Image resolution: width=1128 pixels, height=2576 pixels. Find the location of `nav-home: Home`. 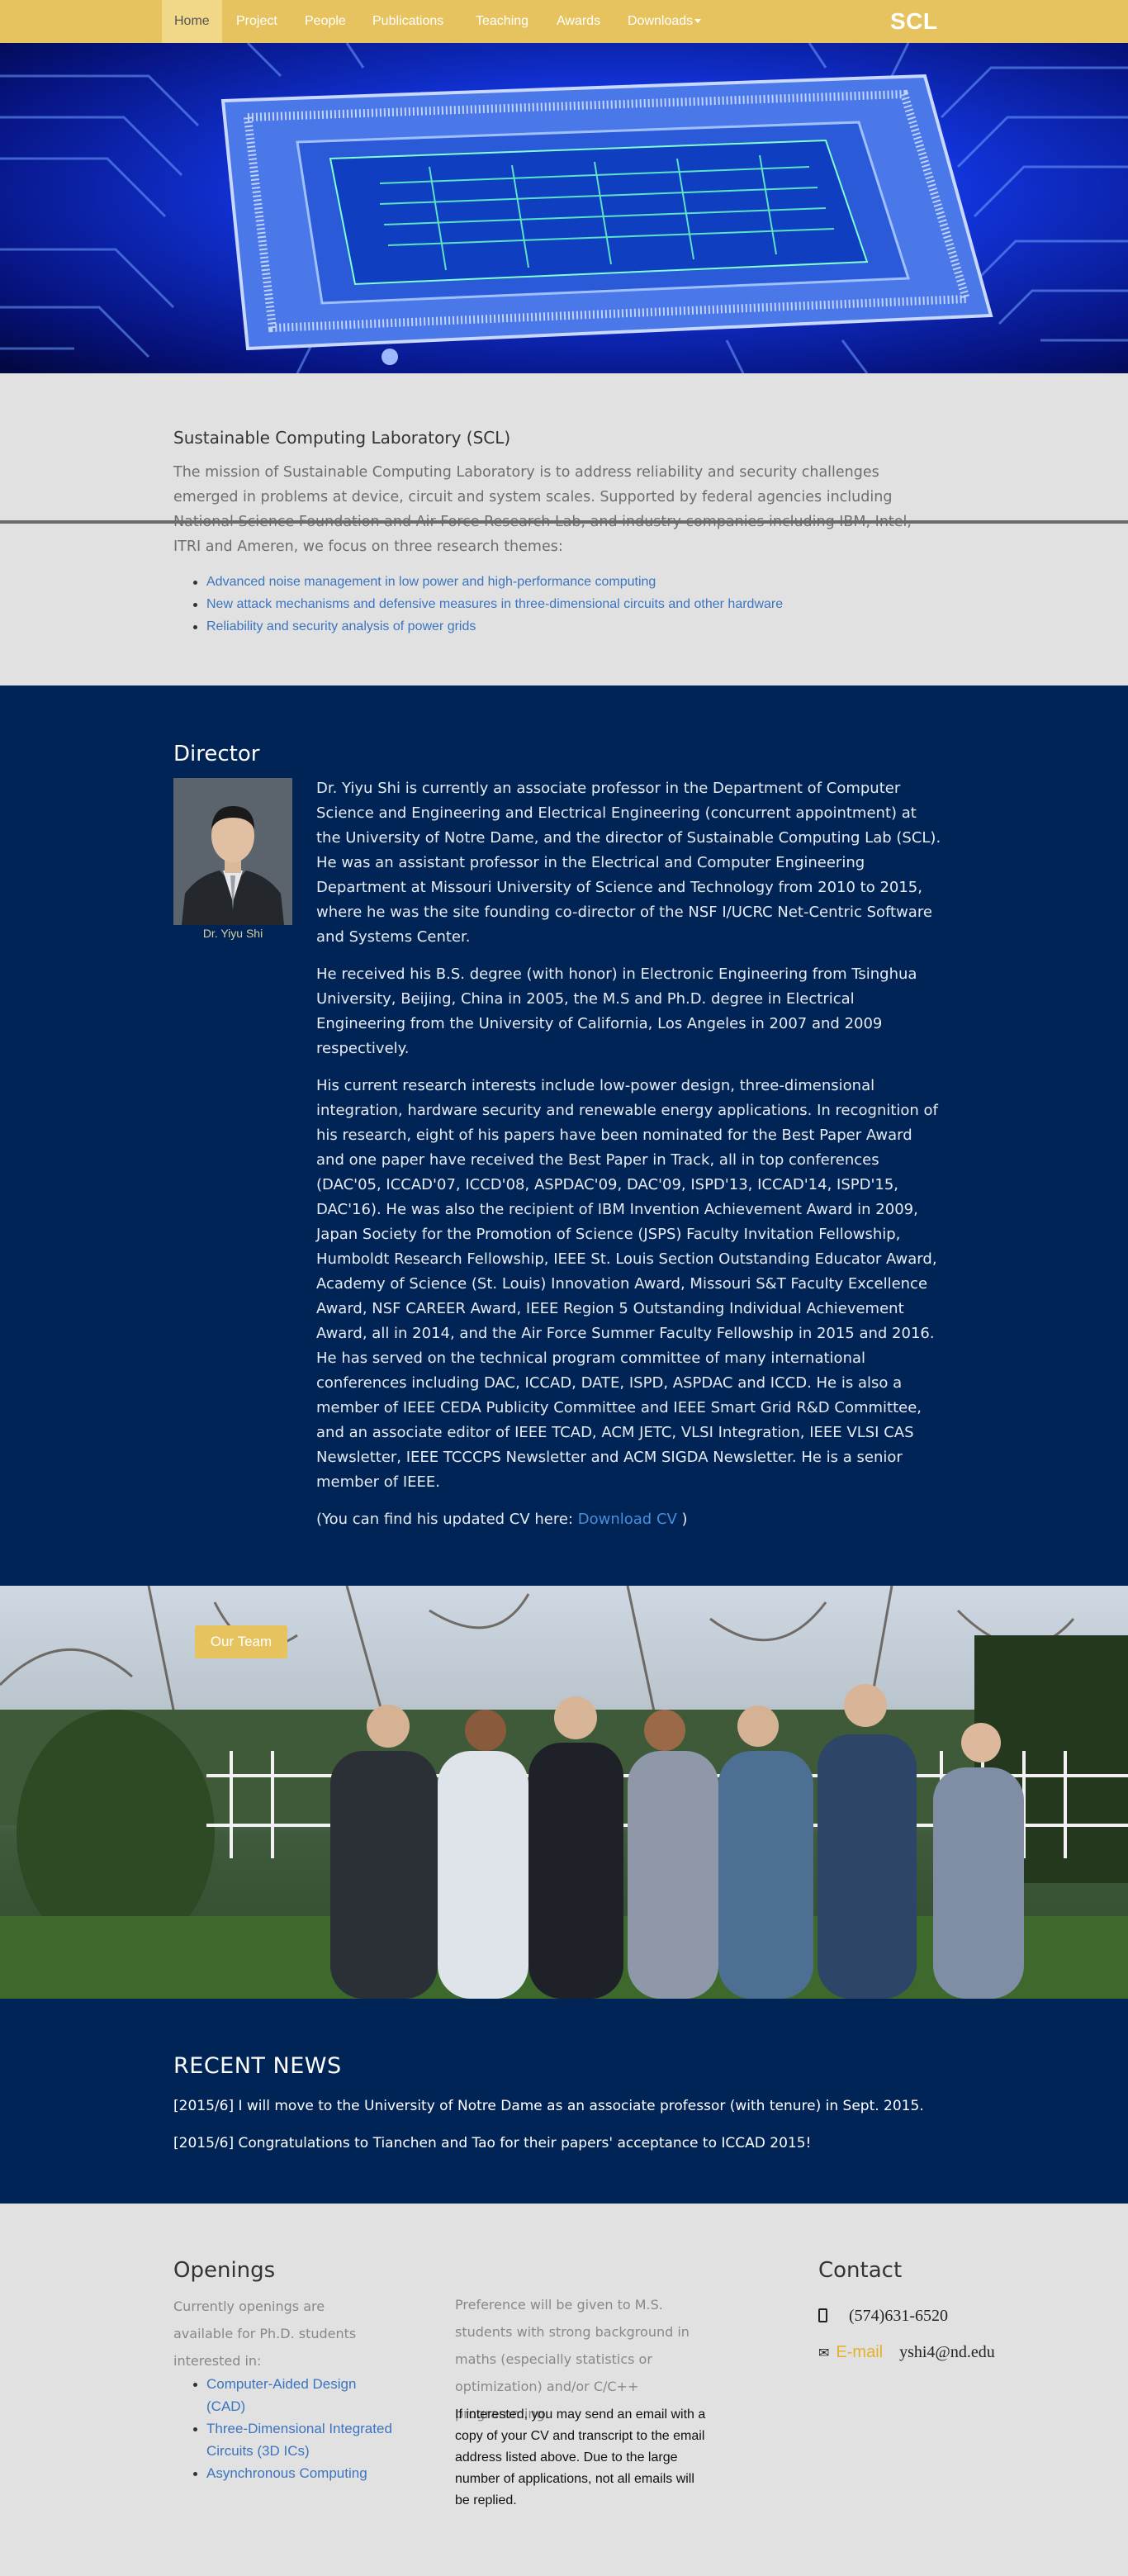

nav-home: Home is located at coordinates (192, 21).